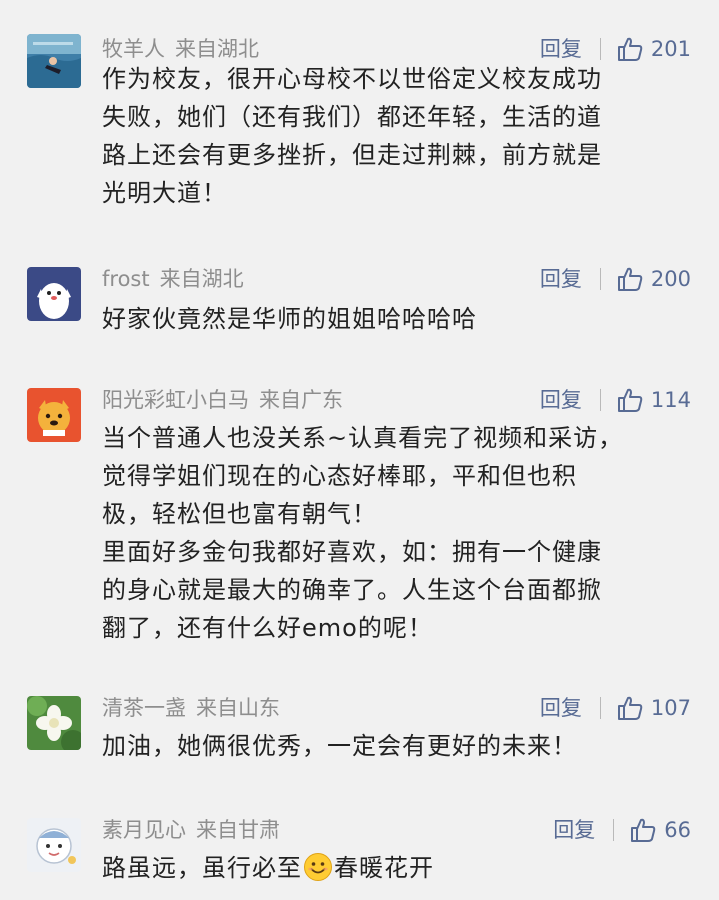  What do you see at coordinates (267, 628) in the screenshot?
I see `comment-line: 翻了，还有什么好emo的呢！` at bounding box center [267, 628].